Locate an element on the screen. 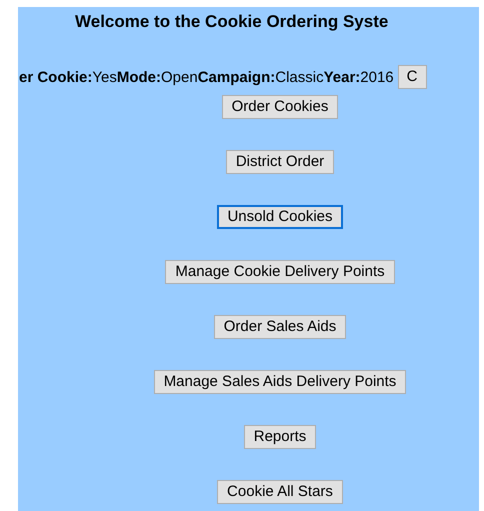  menu-button: Order Sales Aids is located at coordinates (280, 327).